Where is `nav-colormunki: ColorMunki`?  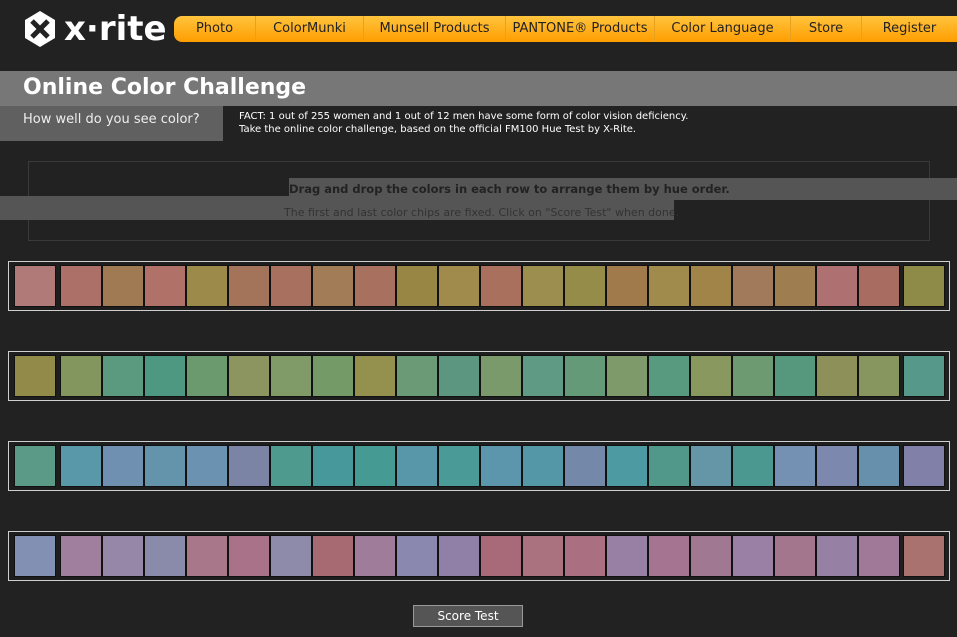 nav-colormunki: ColorMunki is located at coordinates (310, 29).